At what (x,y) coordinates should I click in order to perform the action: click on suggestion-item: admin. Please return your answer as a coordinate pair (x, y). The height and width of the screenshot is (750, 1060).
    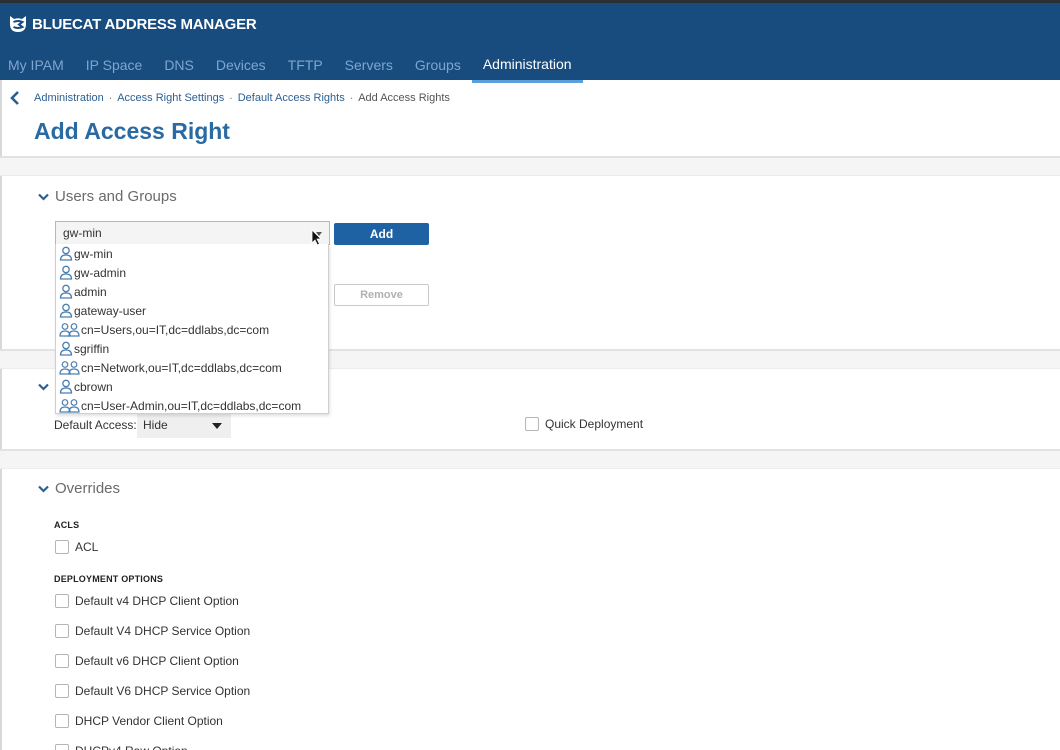
    Looking at the image, I should click on (192, 291).